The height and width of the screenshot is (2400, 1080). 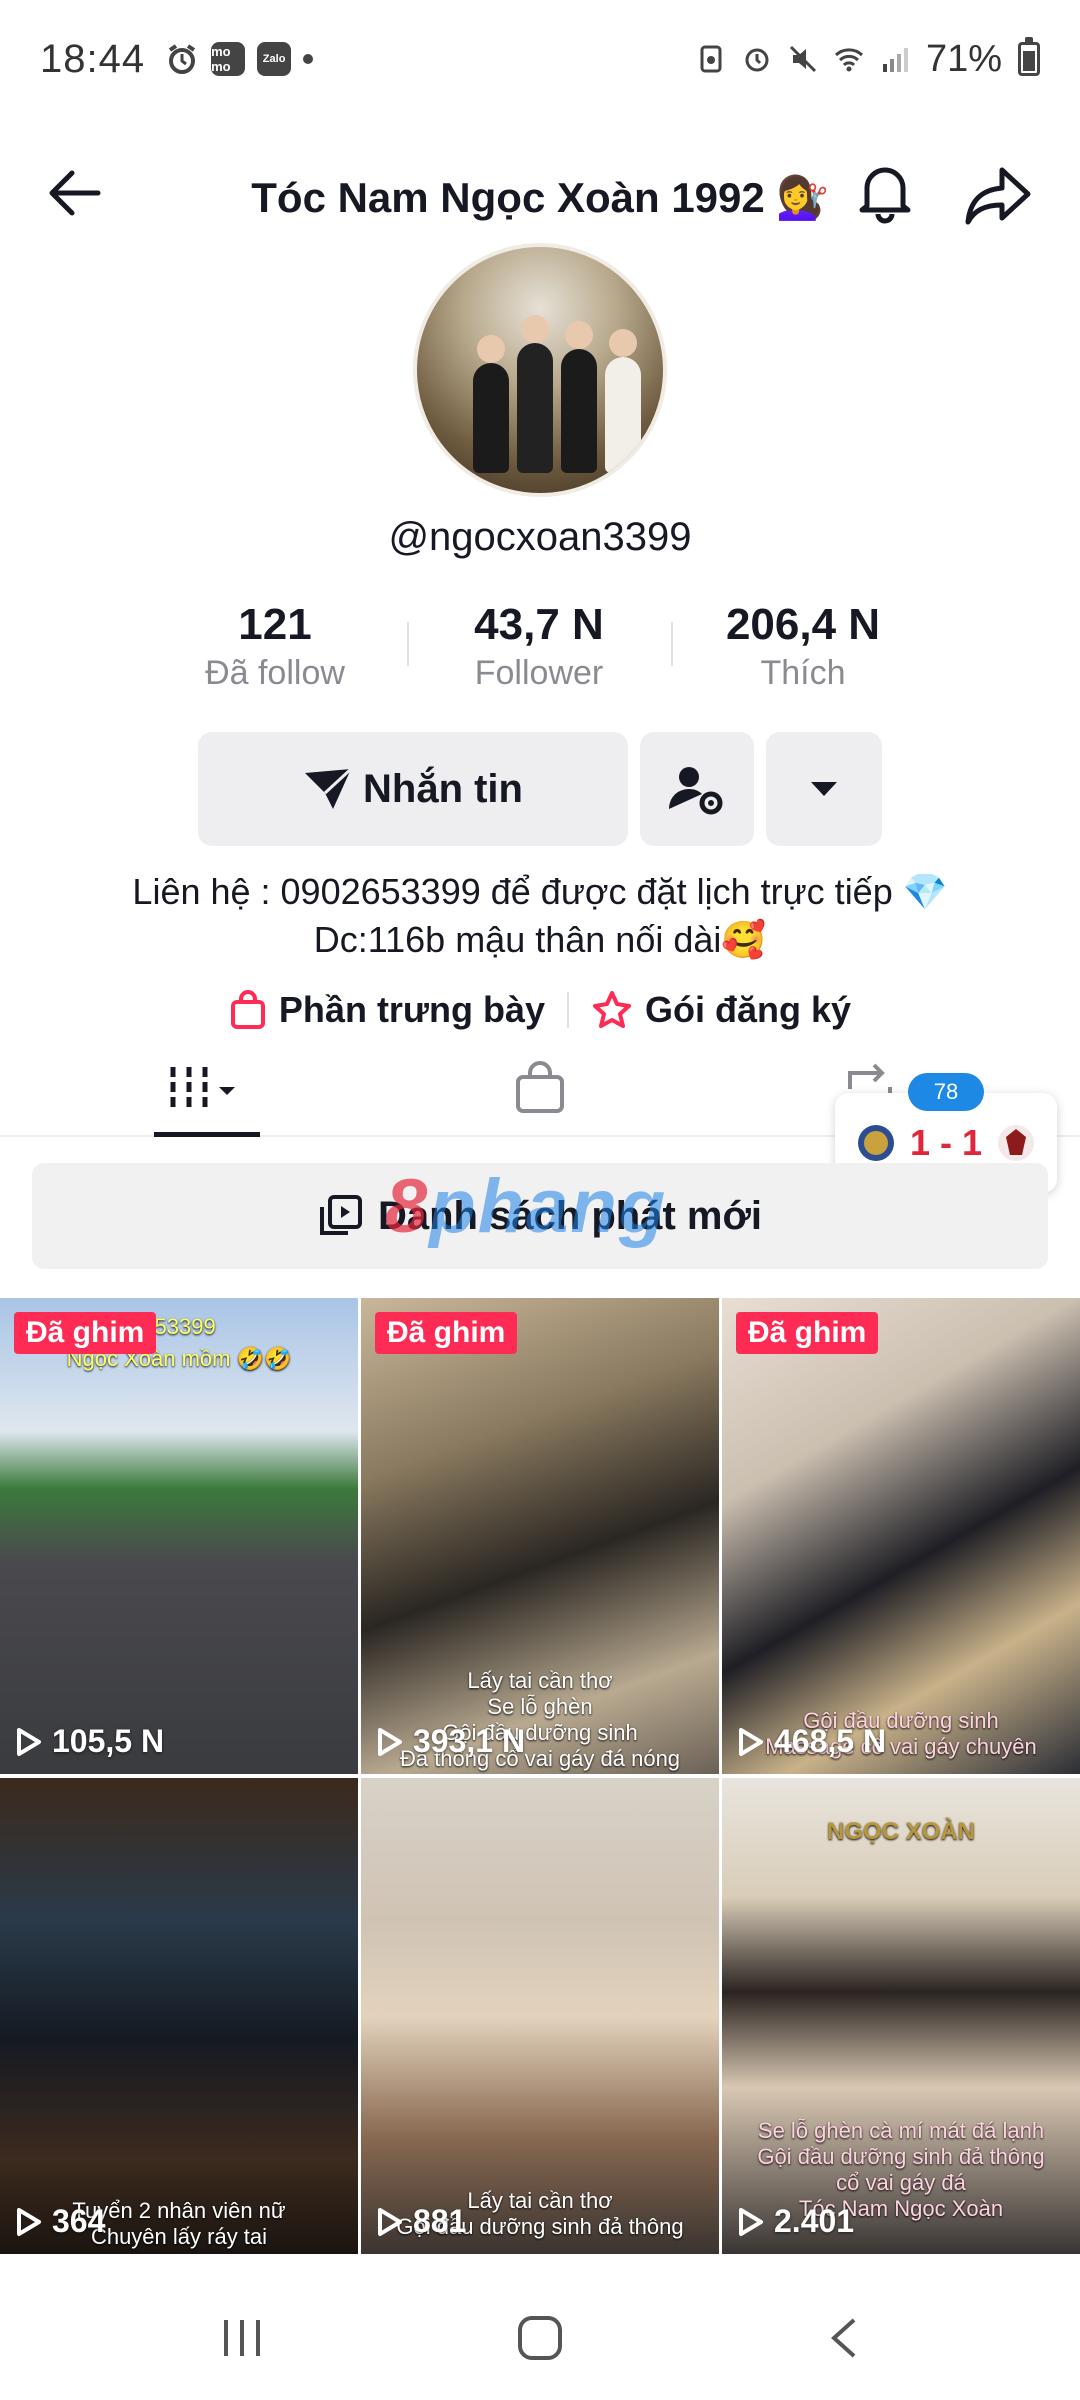 I want to click on video-caption: NGỌC XOÀN, so click(x=900, y=1831).